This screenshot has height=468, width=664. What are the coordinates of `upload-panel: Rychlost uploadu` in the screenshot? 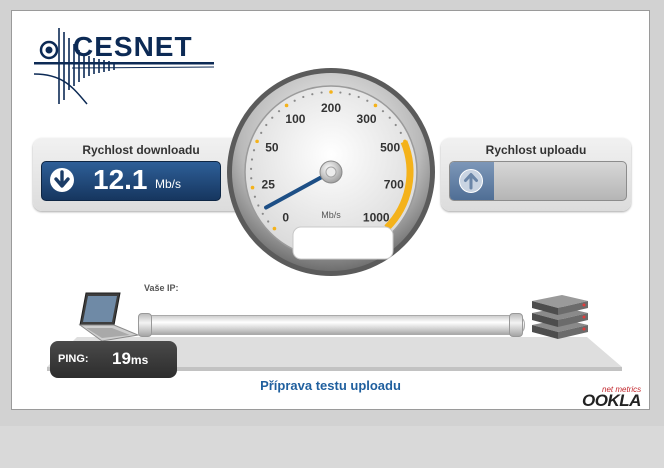 It's located at (536, 174).